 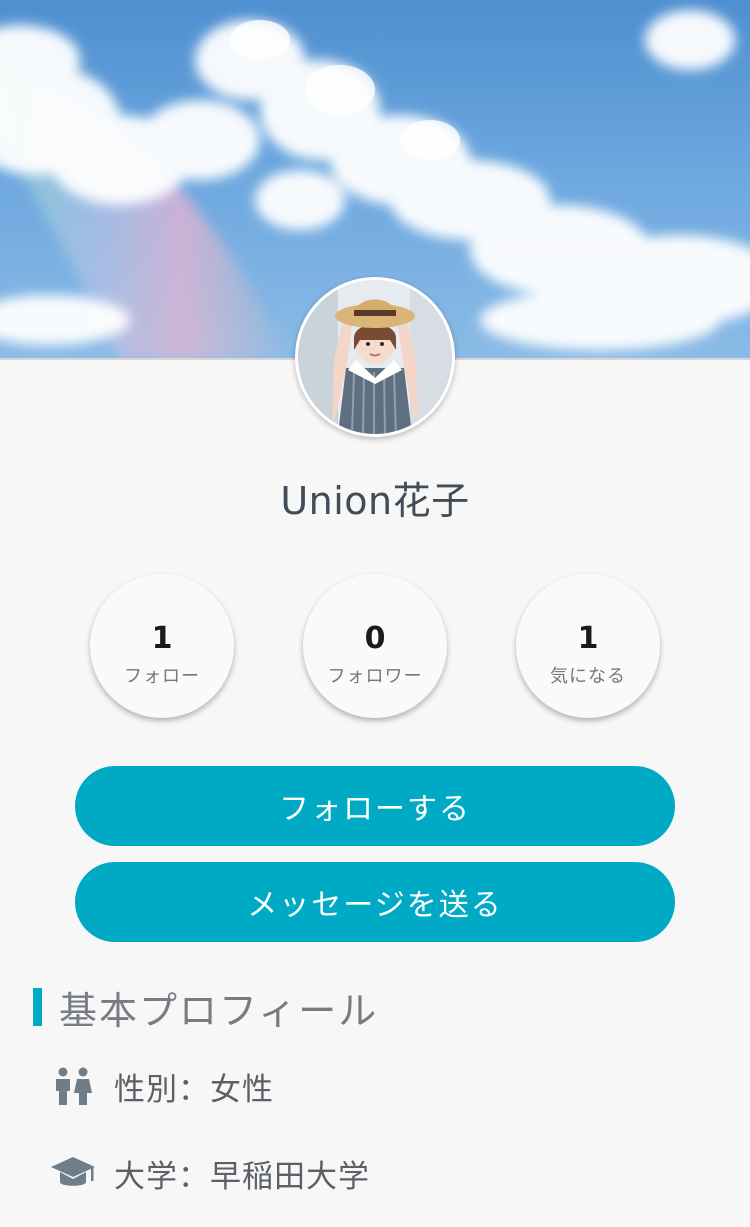 I want to click on profile-avatar, so click(x=375, y=357).